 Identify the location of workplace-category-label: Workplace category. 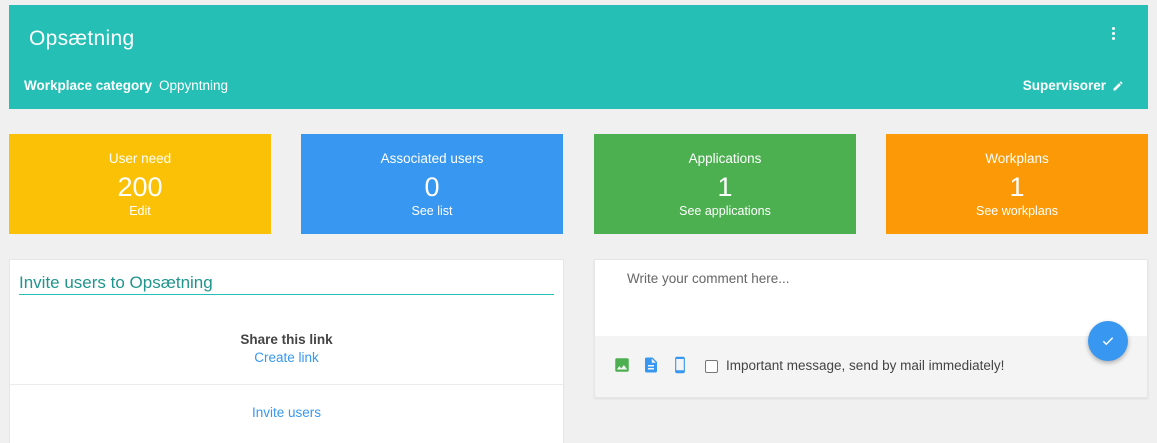
(88, 85).